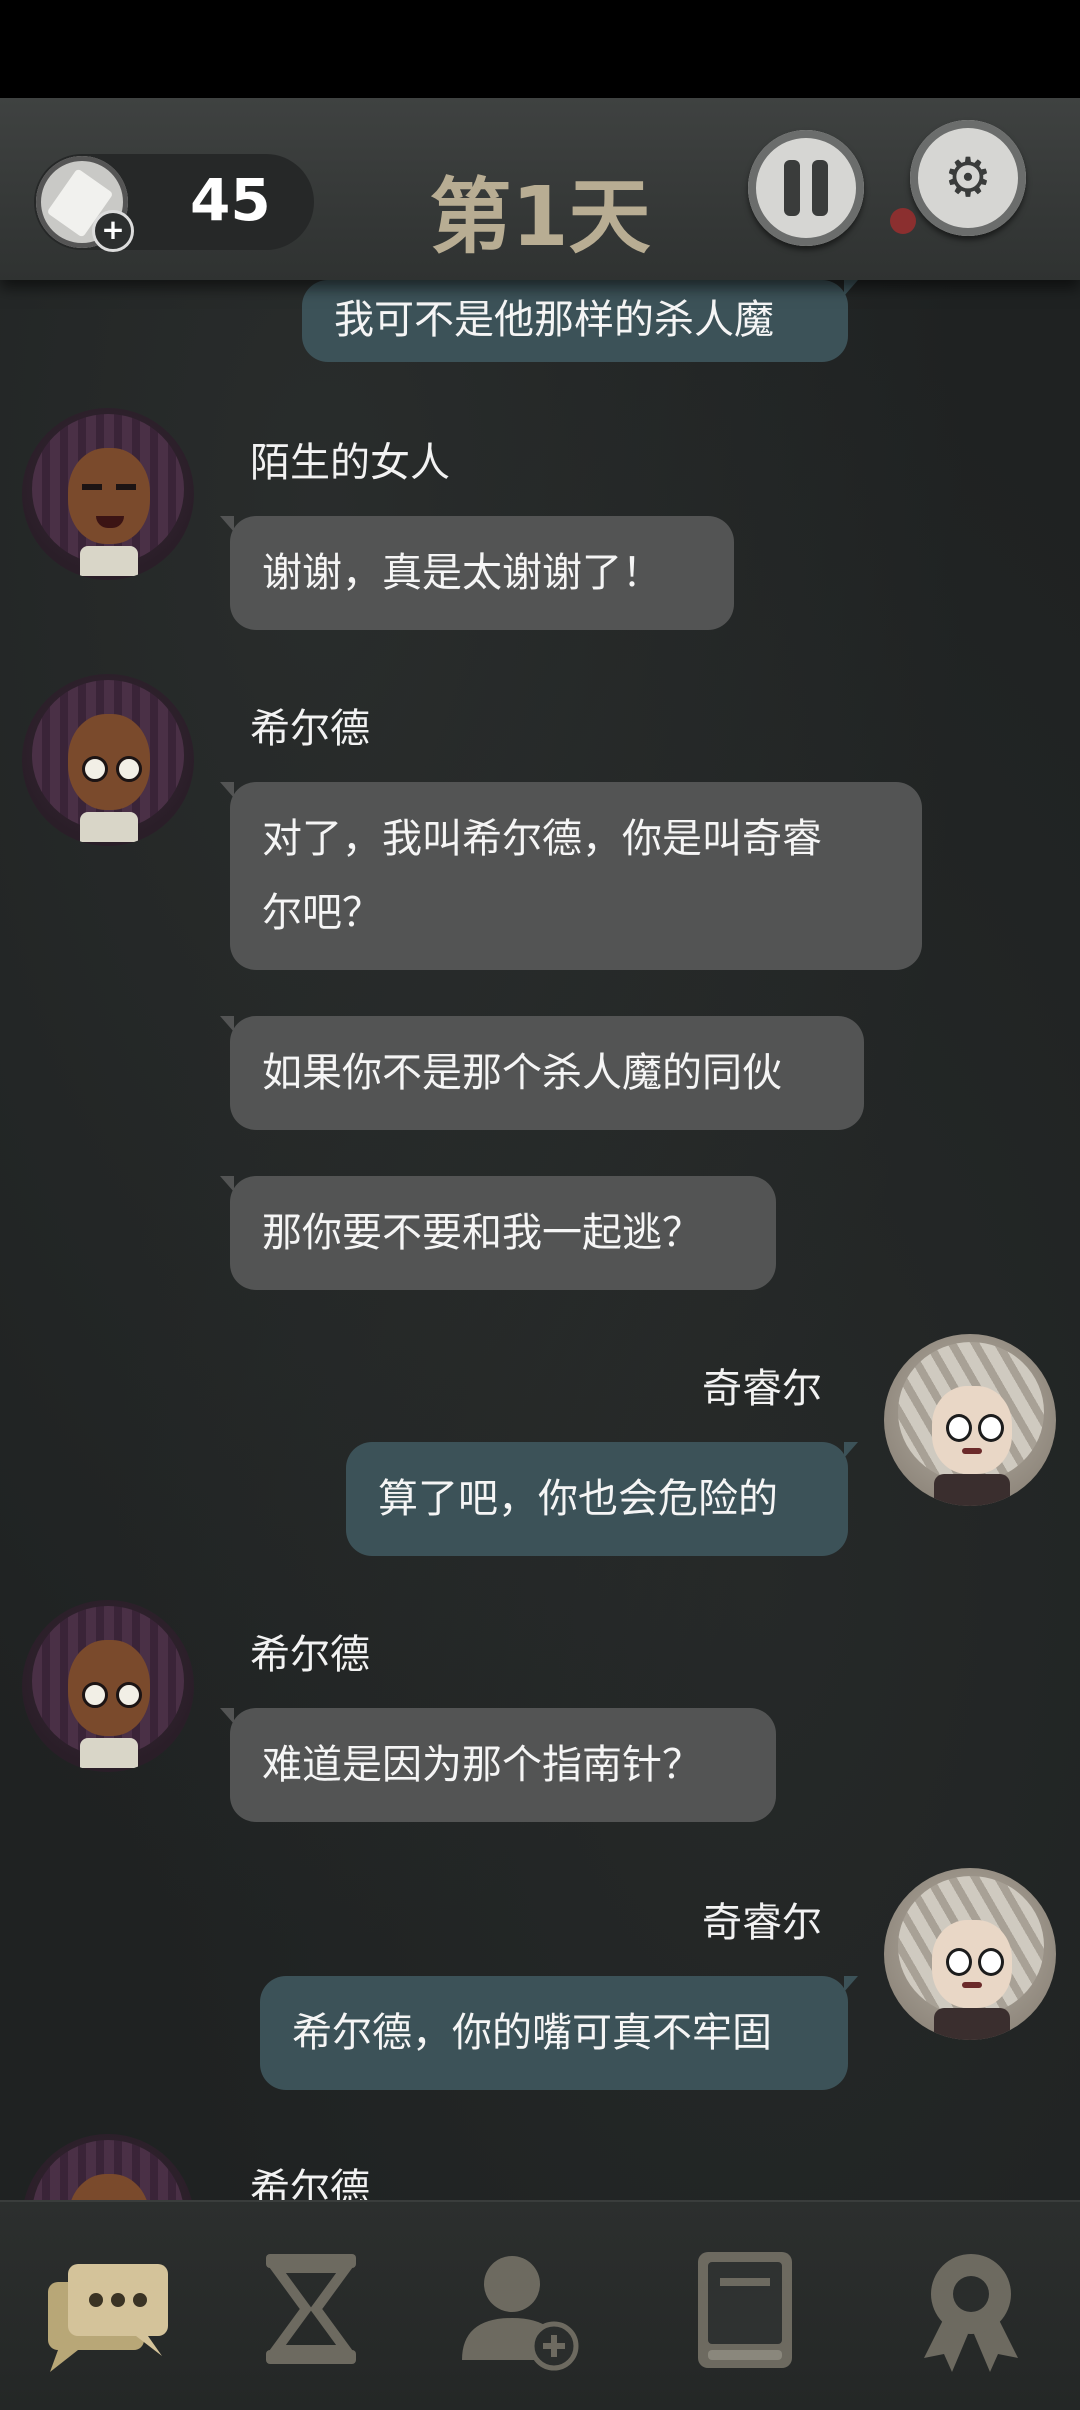 This screenshot has width=1080, height=2410. What do you see at coordinates (498, 1765) in the screenshot?
I see `message-bubble: 难道是因为那个指南针？` at bounding box center [498, 1765].